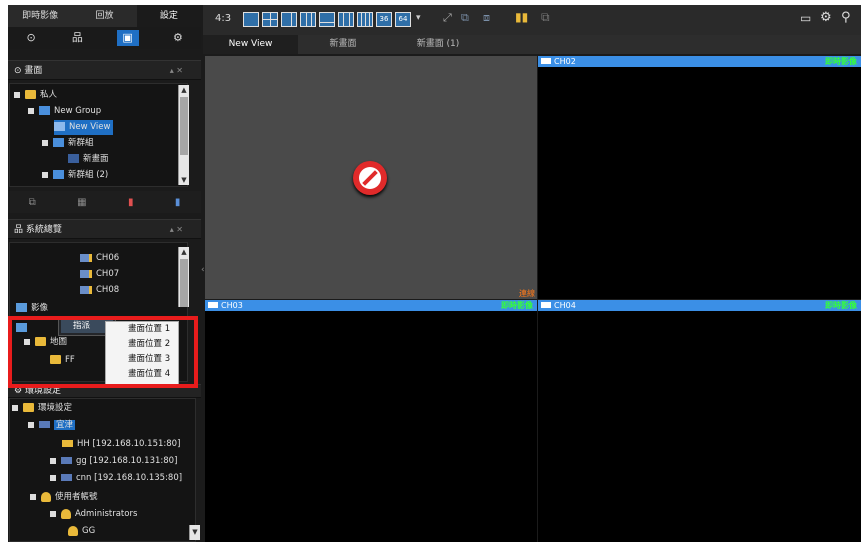  Describe the element at coordinates (532, 20) in the screenshot. I see `layout-toolbar: 4:3 36 64 ▾ ⤢ ⧉ ⧈ ▮▮ ⧉ ▭ ⚙ ⚲` at that location.